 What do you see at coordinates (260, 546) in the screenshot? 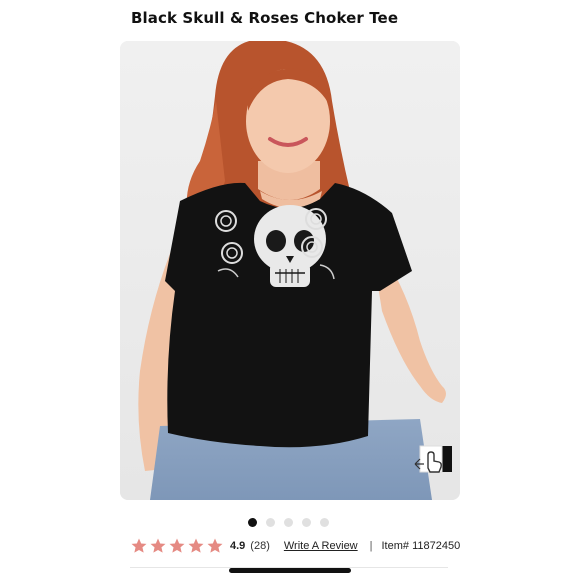
I see `review-count: (28)` at bounding box center [260, 546].